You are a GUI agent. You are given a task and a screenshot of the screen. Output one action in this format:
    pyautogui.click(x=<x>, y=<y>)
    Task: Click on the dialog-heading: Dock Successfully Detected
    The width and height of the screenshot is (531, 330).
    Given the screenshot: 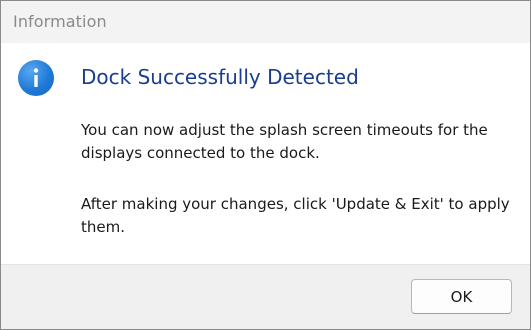 What is the action you would take?
    pyautogui.click(x=220, y=77)
    